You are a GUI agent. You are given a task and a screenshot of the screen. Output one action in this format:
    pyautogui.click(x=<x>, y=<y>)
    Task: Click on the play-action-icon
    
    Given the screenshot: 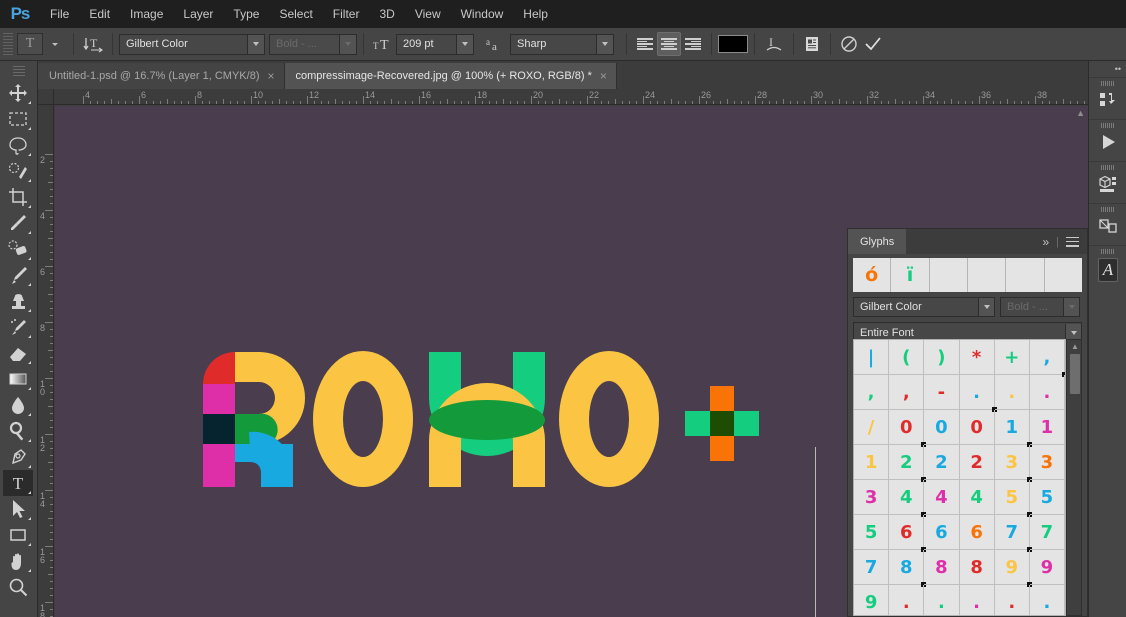 What is the action you would take?
    pyautogui.click(x=1107, y=140)
    